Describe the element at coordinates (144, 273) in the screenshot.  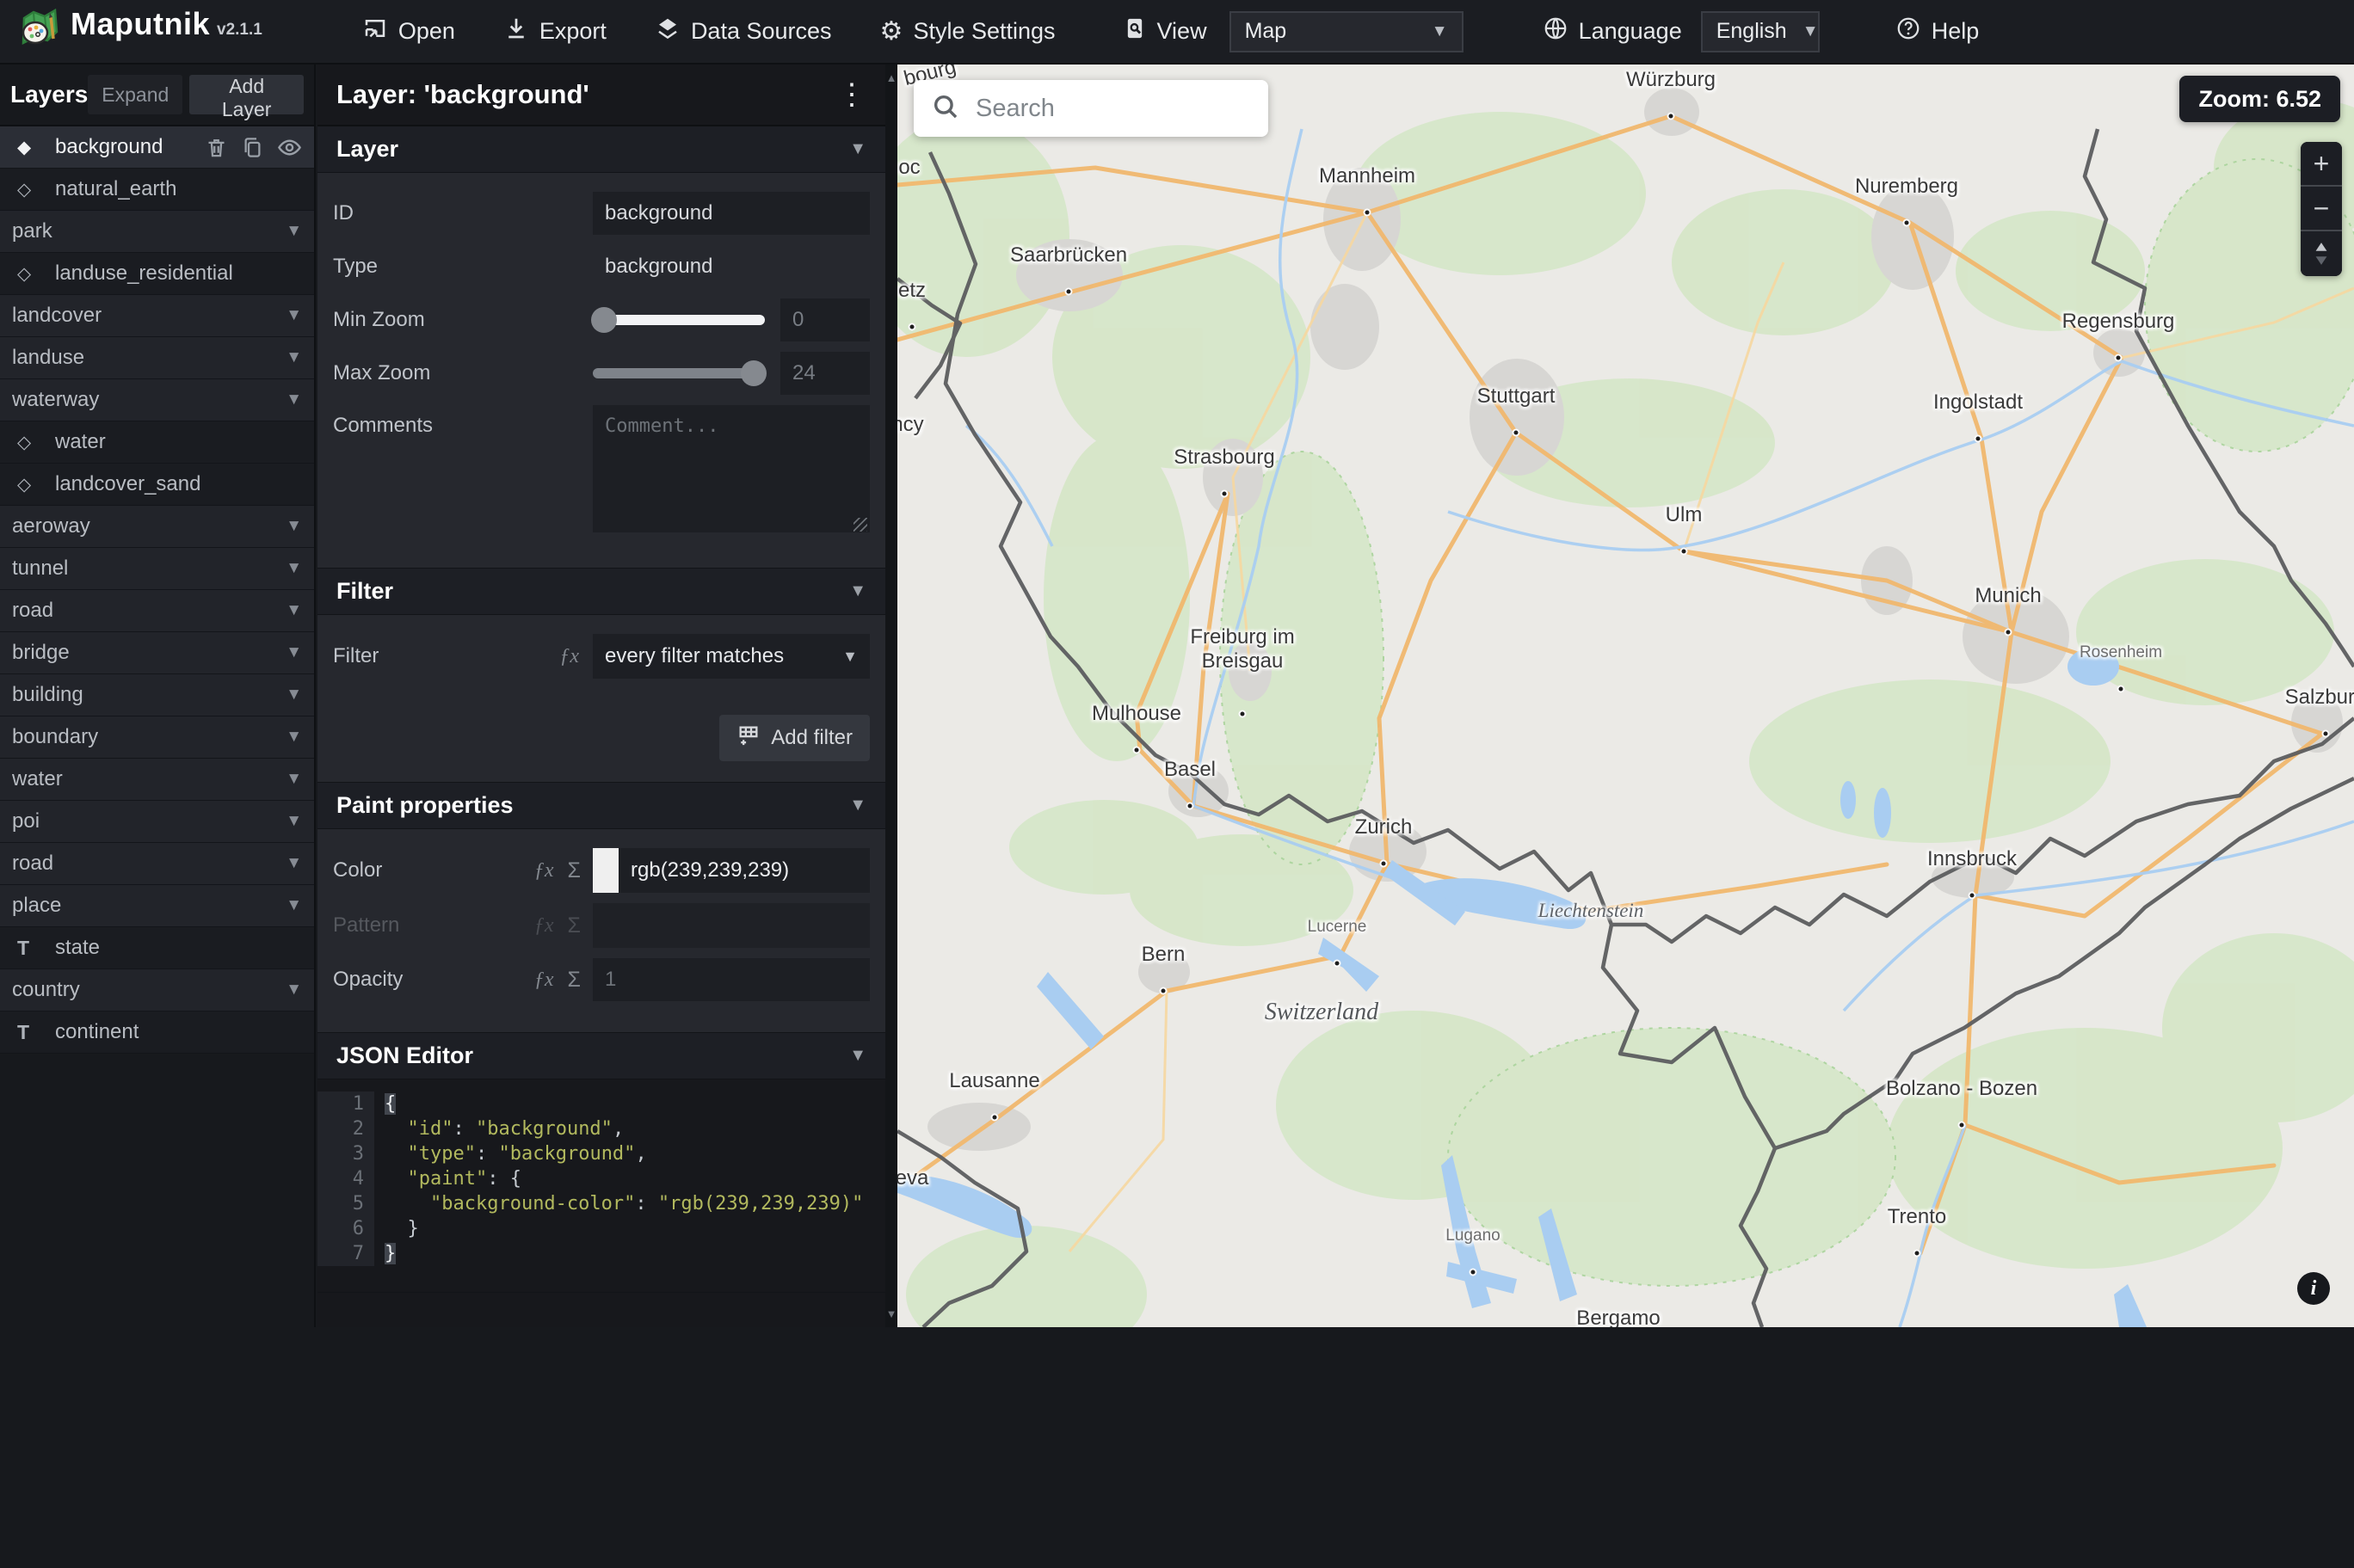
I see `layer-label: landuse_residential` at that location.